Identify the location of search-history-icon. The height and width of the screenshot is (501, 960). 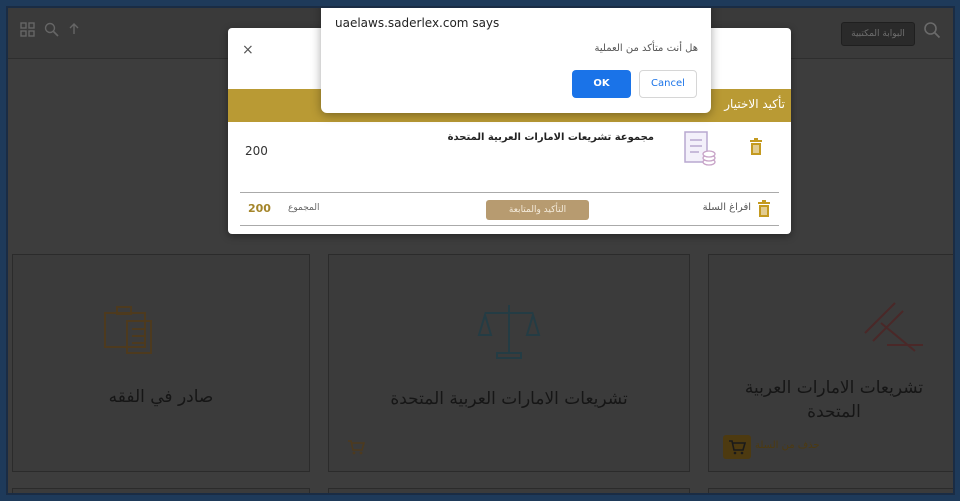
(52, 30).